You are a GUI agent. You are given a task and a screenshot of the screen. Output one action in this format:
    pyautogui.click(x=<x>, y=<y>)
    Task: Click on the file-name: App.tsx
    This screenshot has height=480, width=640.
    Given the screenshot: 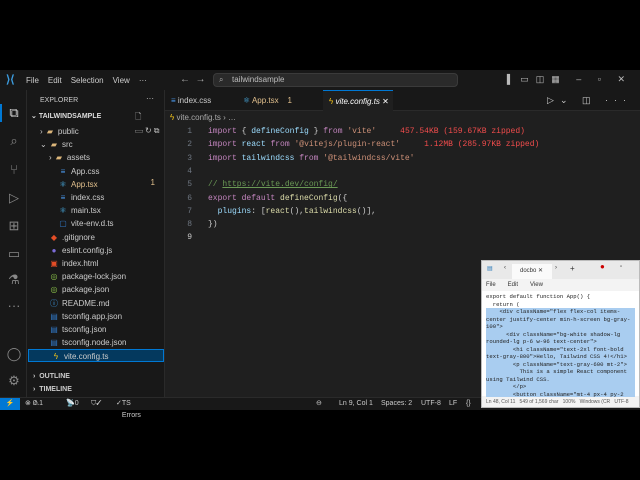 What is the action you would take?
    pyautogui.click(x=84, y=184)
    